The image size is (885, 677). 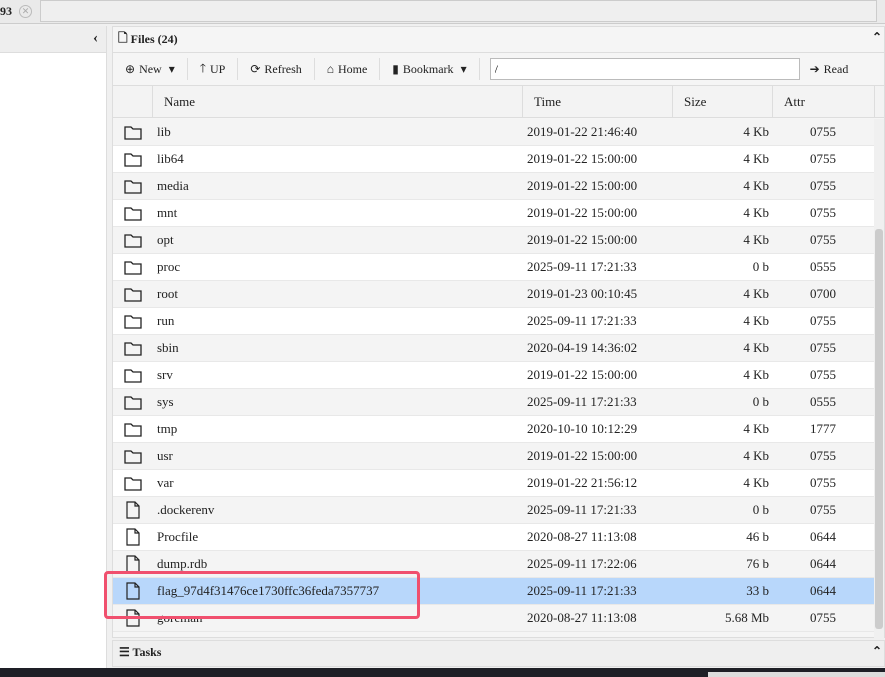 I want to click on scrollbar, so click(x=879, y=379).